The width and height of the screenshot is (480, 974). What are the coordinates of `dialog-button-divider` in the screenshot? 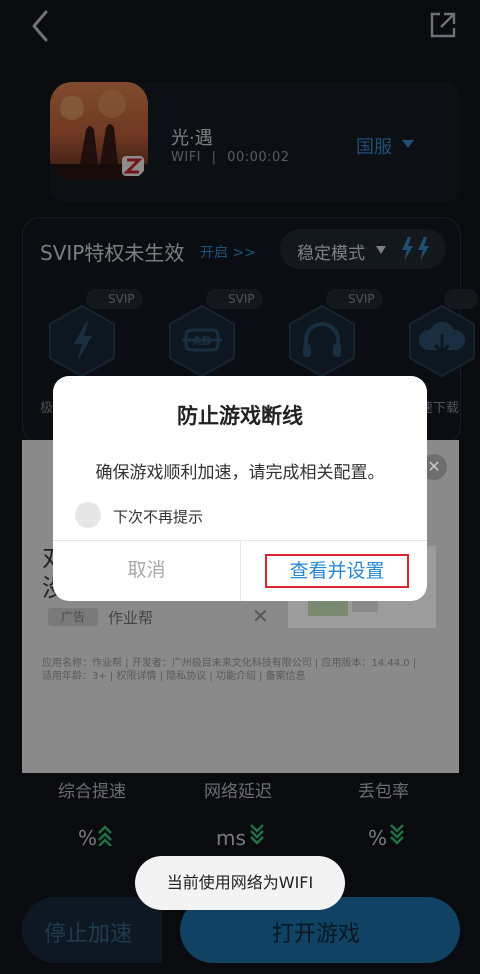 It's located at (240, 570).